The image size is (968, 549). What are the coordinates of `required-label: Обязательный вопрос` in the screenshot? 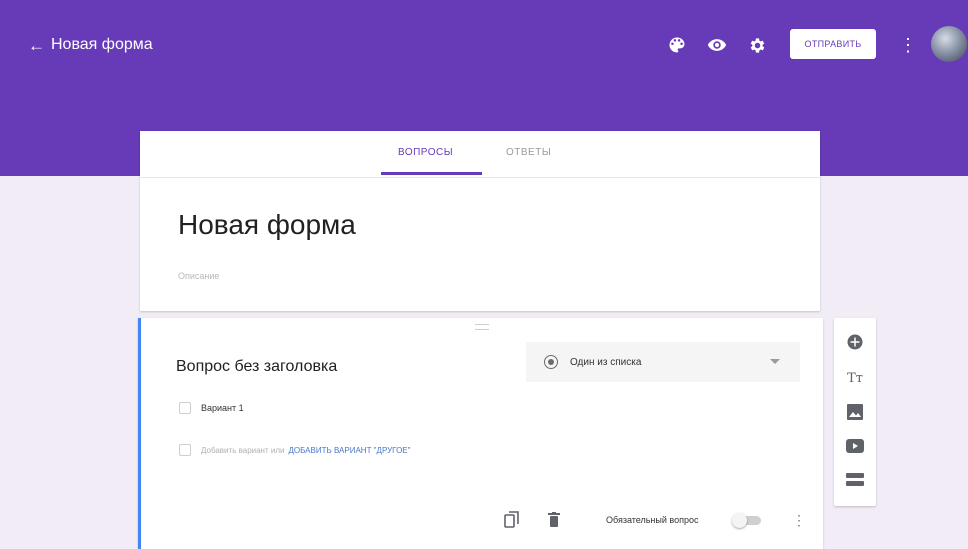 It's located at (652, 520).